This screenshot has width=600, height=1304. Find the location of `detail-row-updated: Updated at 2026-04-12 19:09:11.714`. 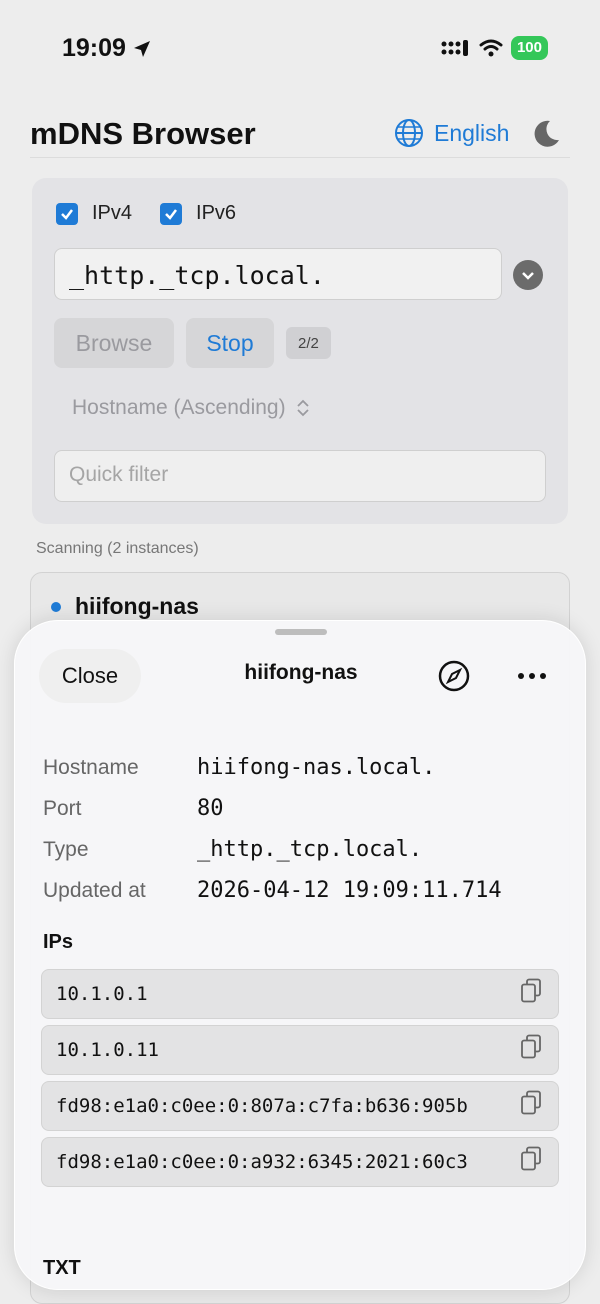

detail-row-updated: Updated at 2026-04-12 19:09:11.714 is located at coordinates (272, 890).